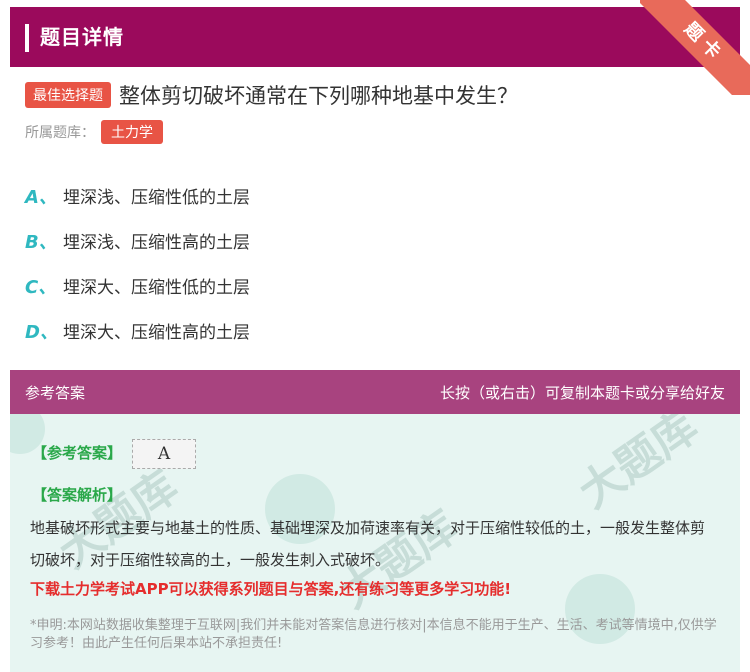  I want to click on option-d: D、 埋深大、压缩性高的土层, so click(325, 330).